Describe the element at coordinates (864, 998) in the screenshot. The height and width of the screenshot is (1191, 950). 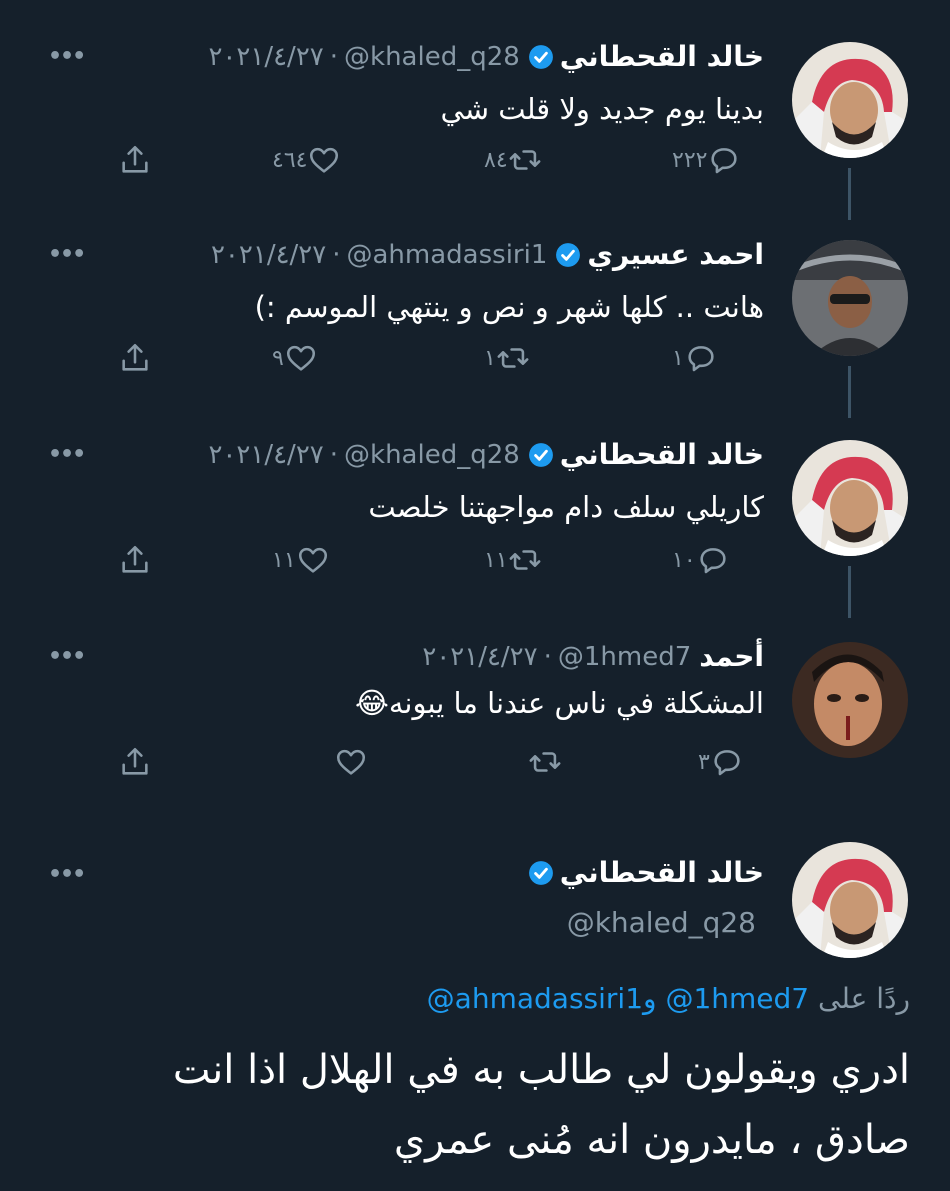
I see `reply-prefix: ردًا على` at that location.